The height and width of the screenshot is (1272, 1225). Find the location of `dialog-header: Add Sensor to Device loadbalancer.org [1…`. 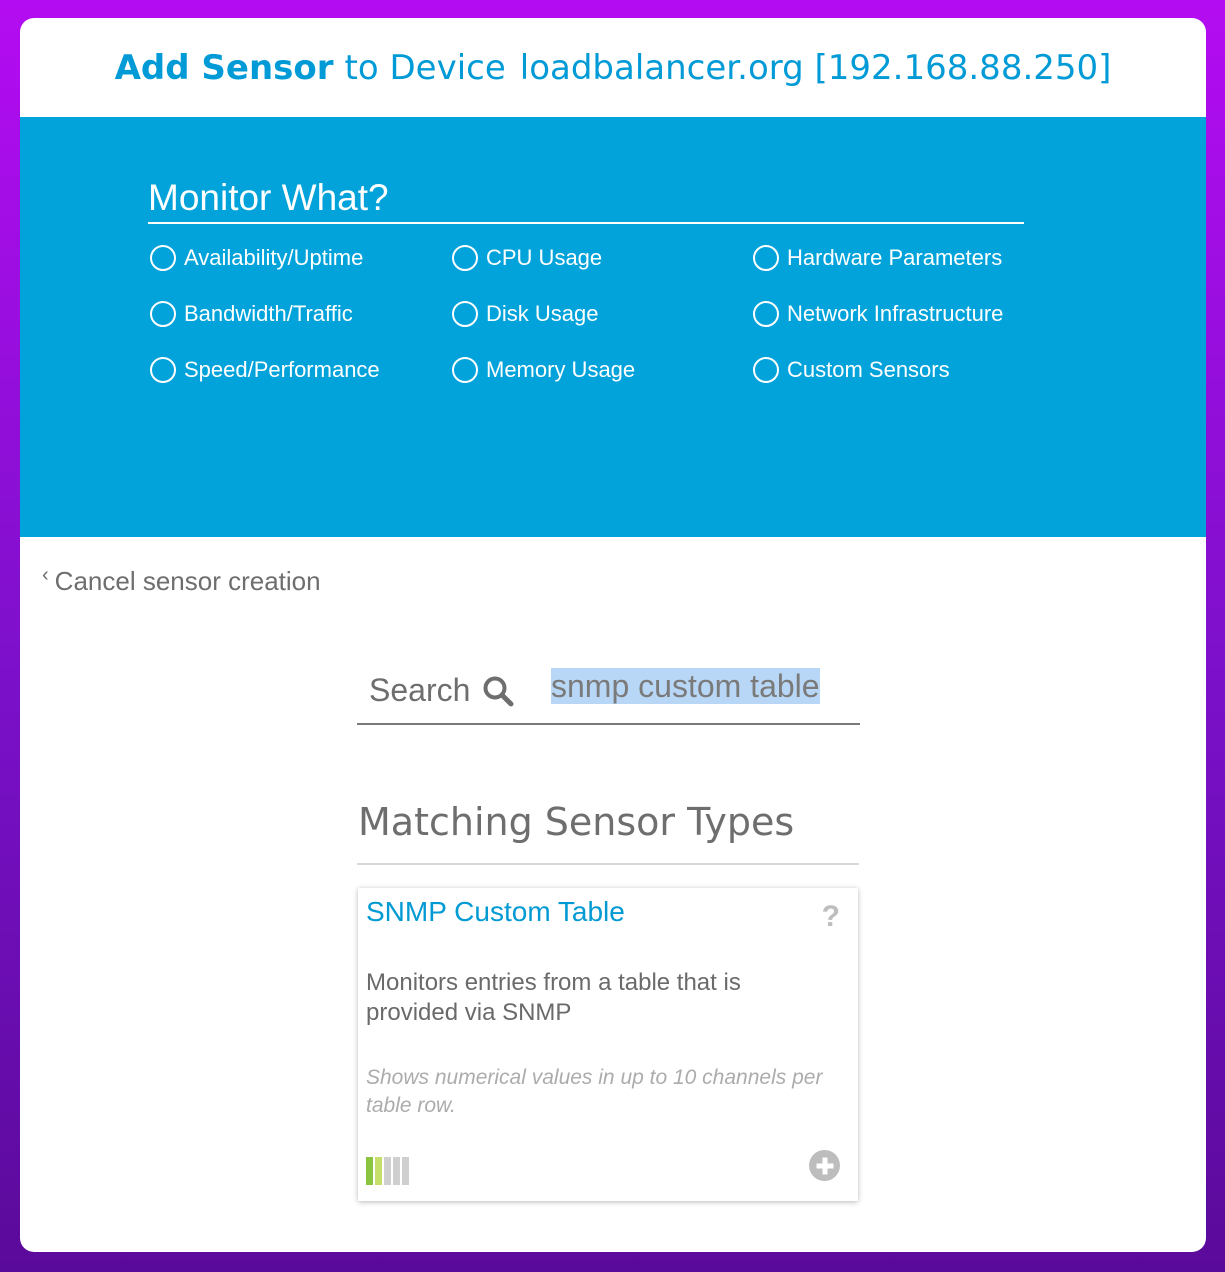

dialog-header: Add Sensor to Device loadbalancer.org [1… is located at coordinates (613, 67).